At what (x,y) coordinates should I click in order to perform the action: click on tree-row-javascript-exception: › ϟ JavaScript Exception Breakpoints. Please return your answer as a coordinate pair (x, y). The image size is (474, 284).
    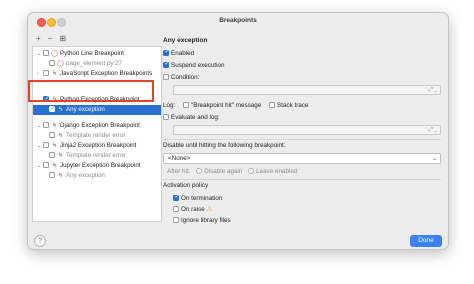
    Looking at the image, I should click on (97, 74).